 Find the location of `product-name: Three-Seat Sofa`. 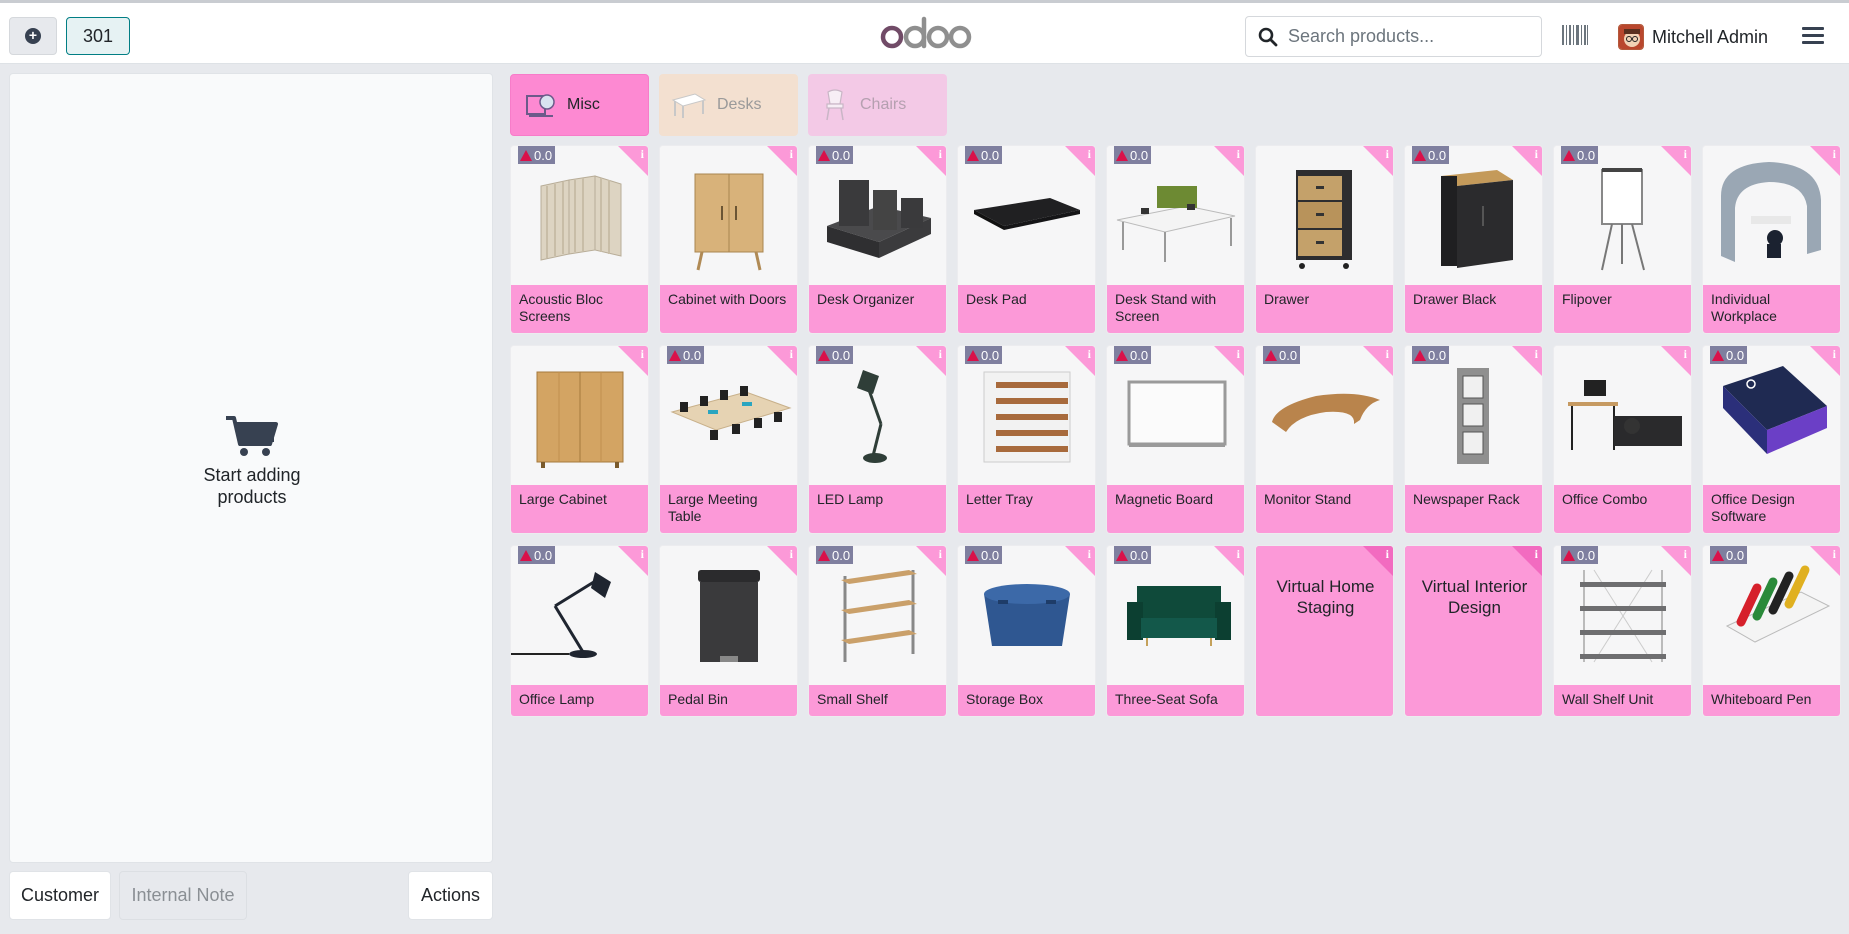

product-name: Three-Seat Sofa is located at coordinates (1175, 700).